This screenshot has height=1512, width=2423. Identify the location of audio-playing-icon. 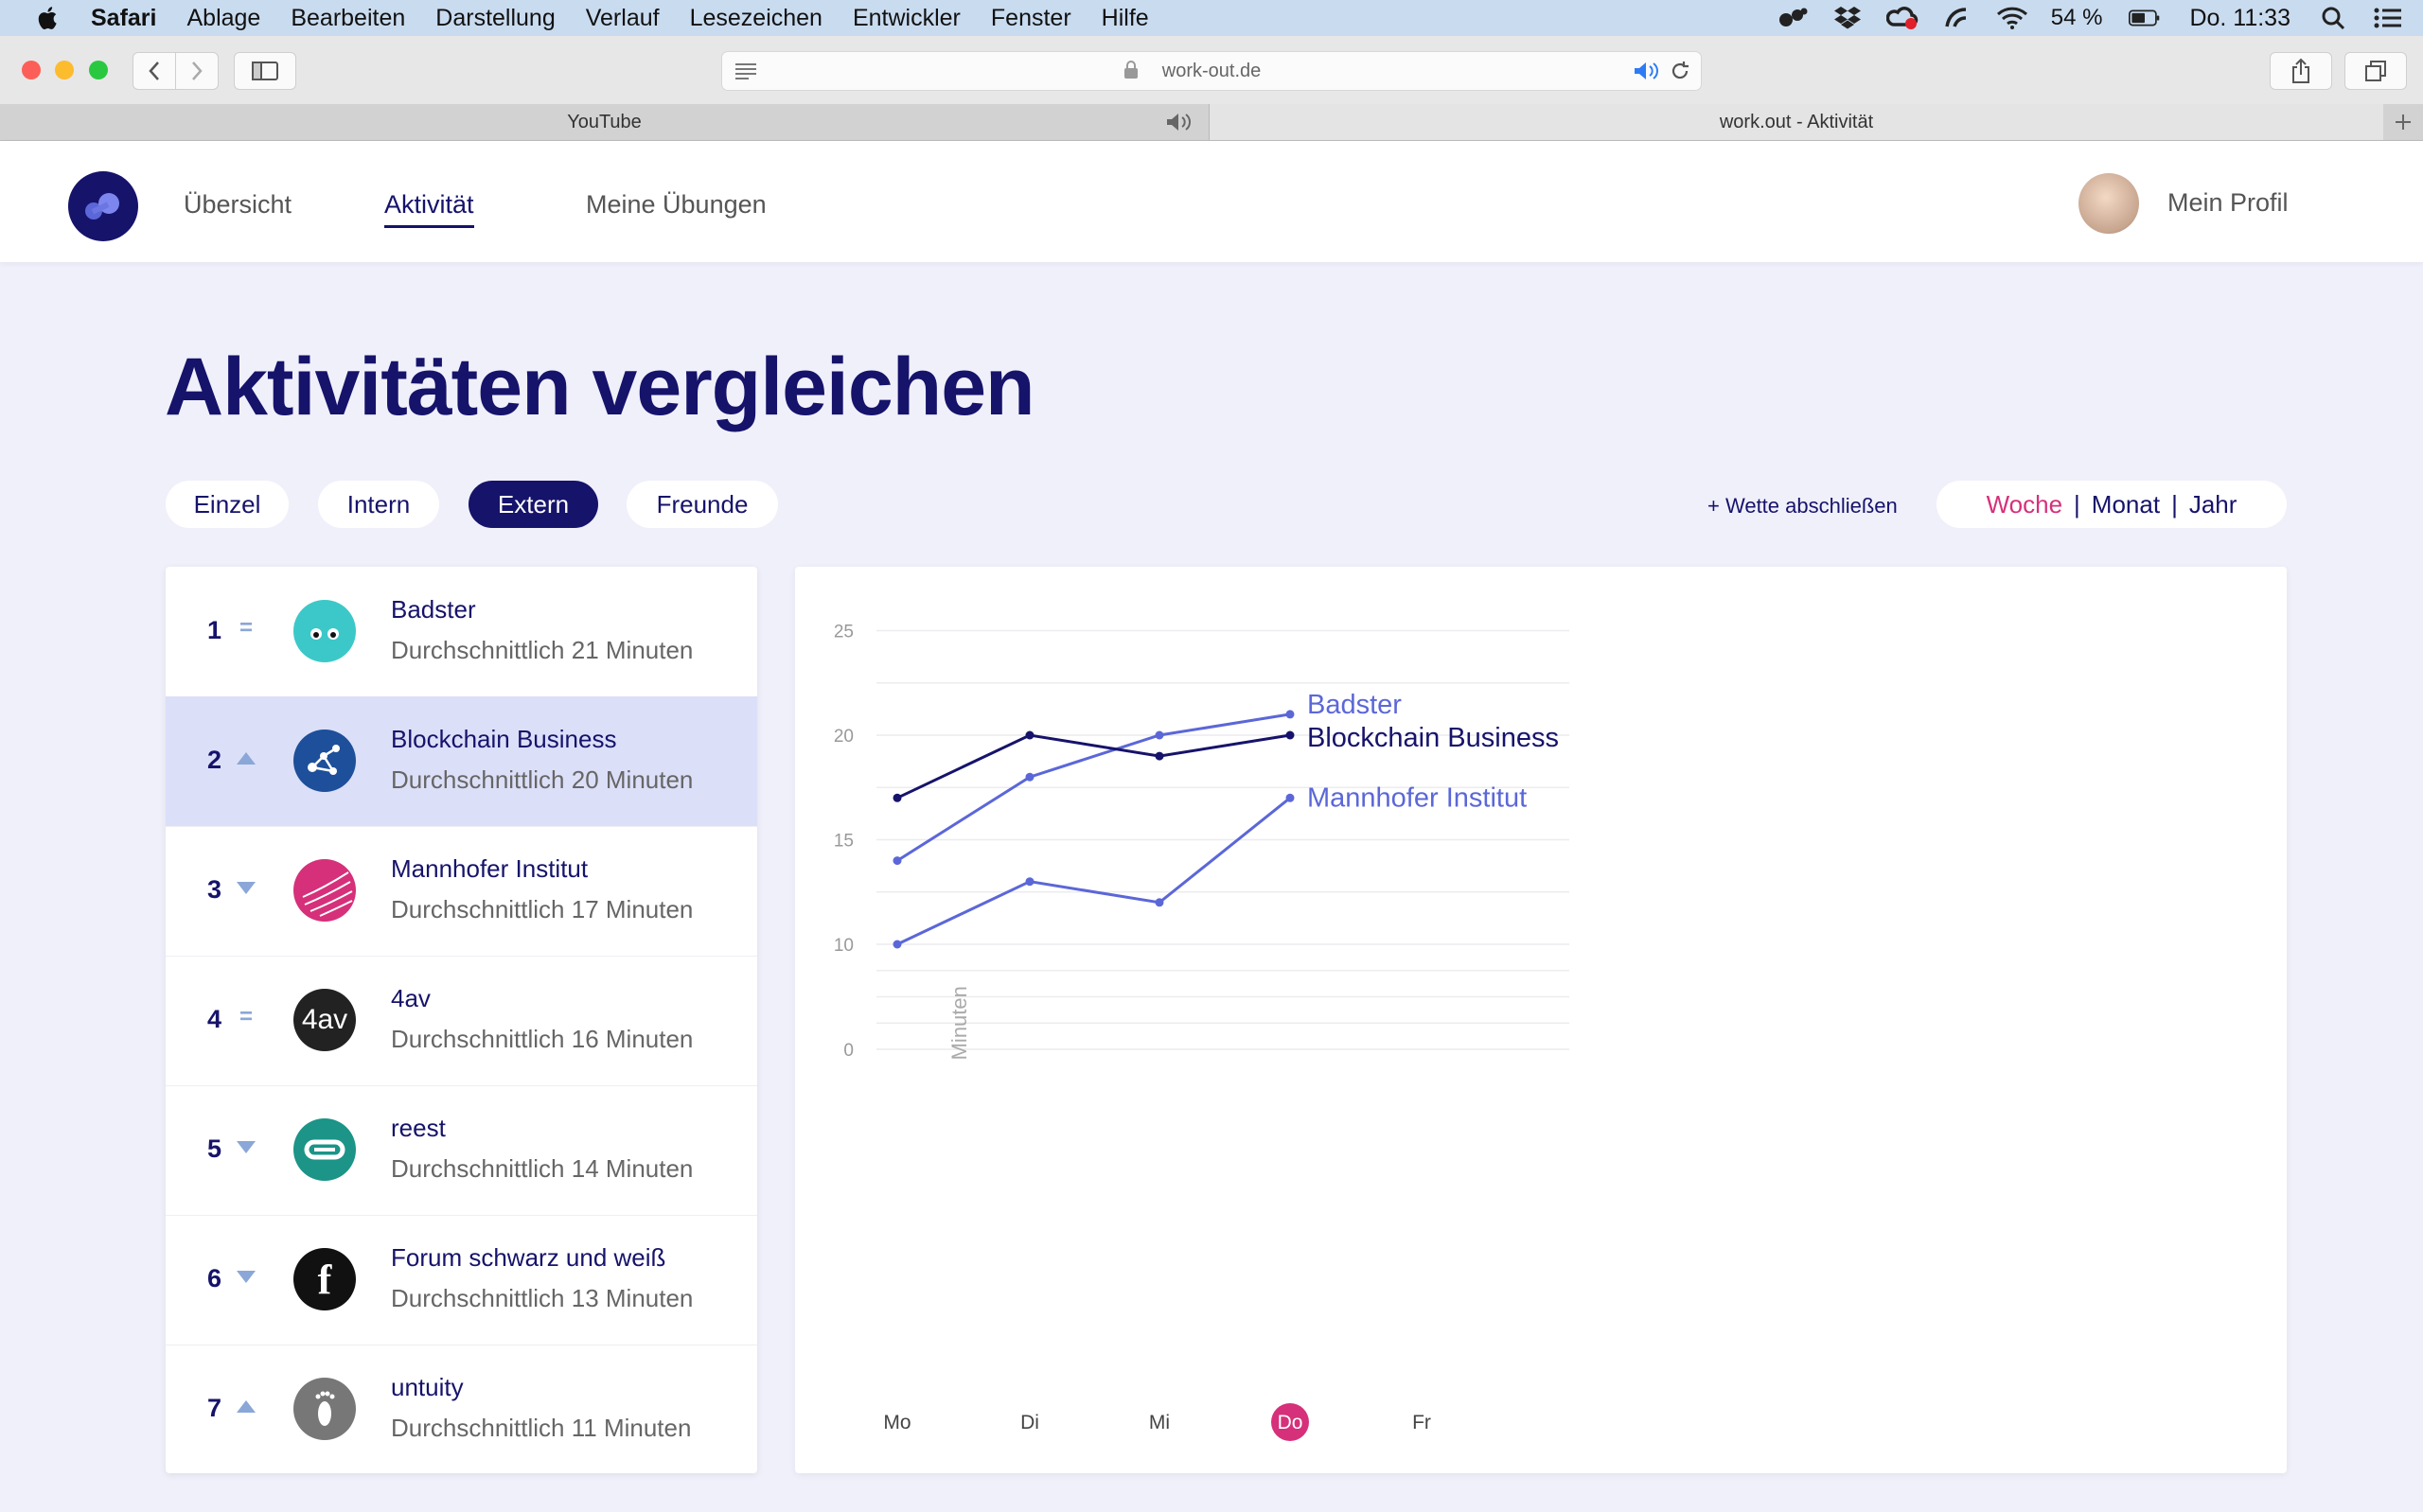
(1647, 71).